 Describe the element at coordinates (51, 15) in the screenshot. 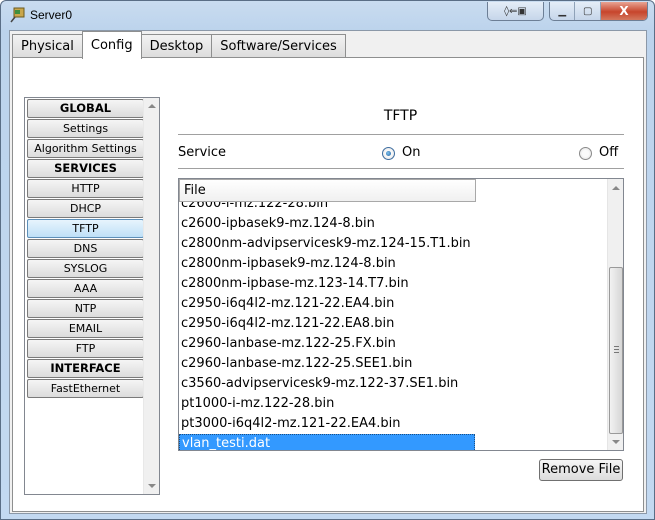

I see `window-title: Server0` at that location.